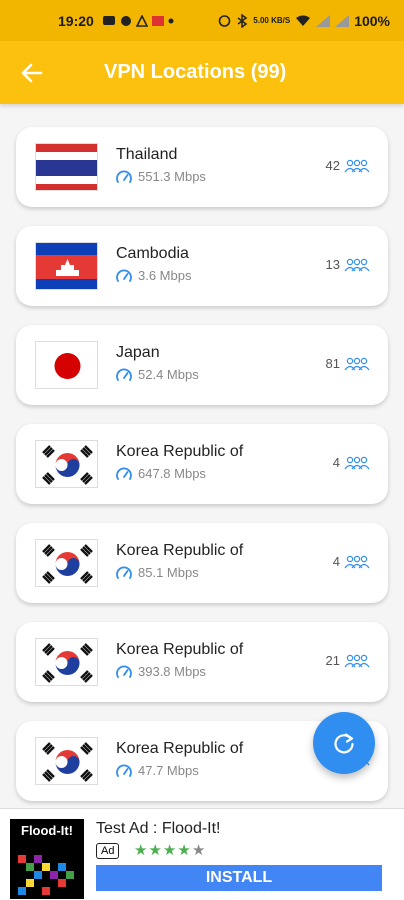  What do you see at coordinates (202, 167) in the screenshot?
I see `location-card: Thailand 551.3 Mbps 42` at bounding box center [202, 167].